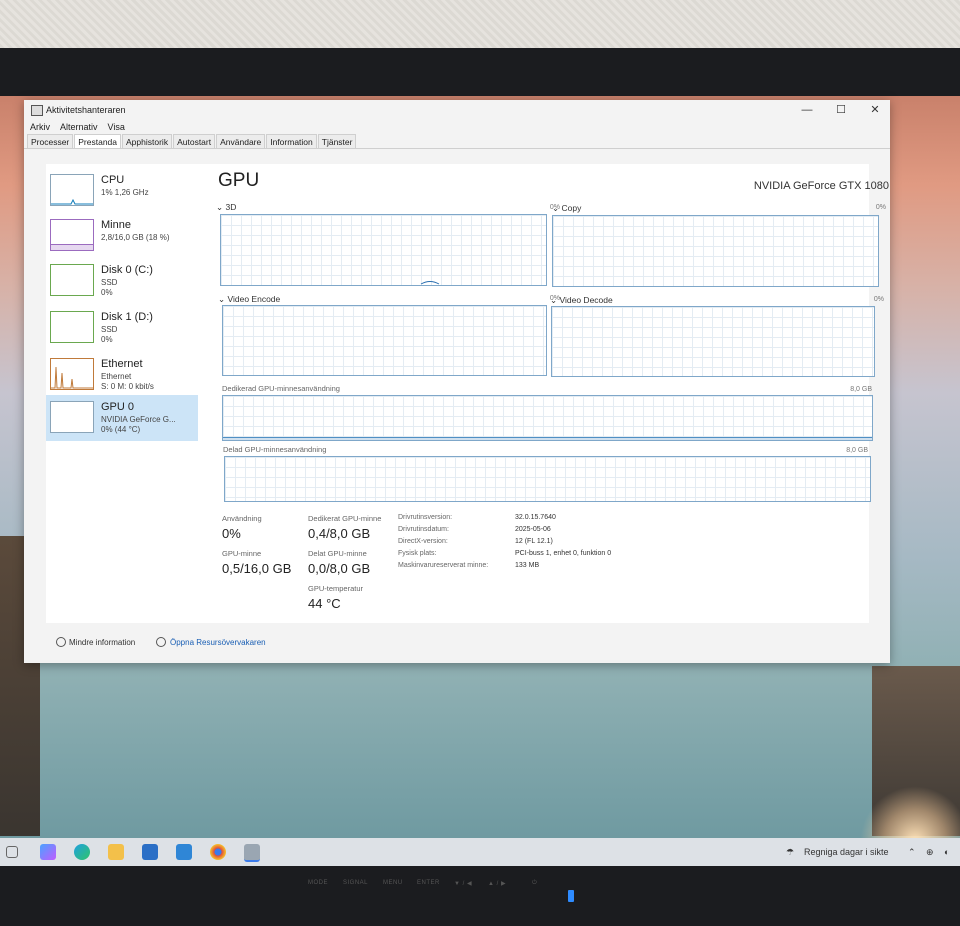 The height and width of the screenshot is (926, 960). What do you see at coordinates (430, 283) in the screenshot?
I see `graph-3d-line` at bounding box center [430, 283].